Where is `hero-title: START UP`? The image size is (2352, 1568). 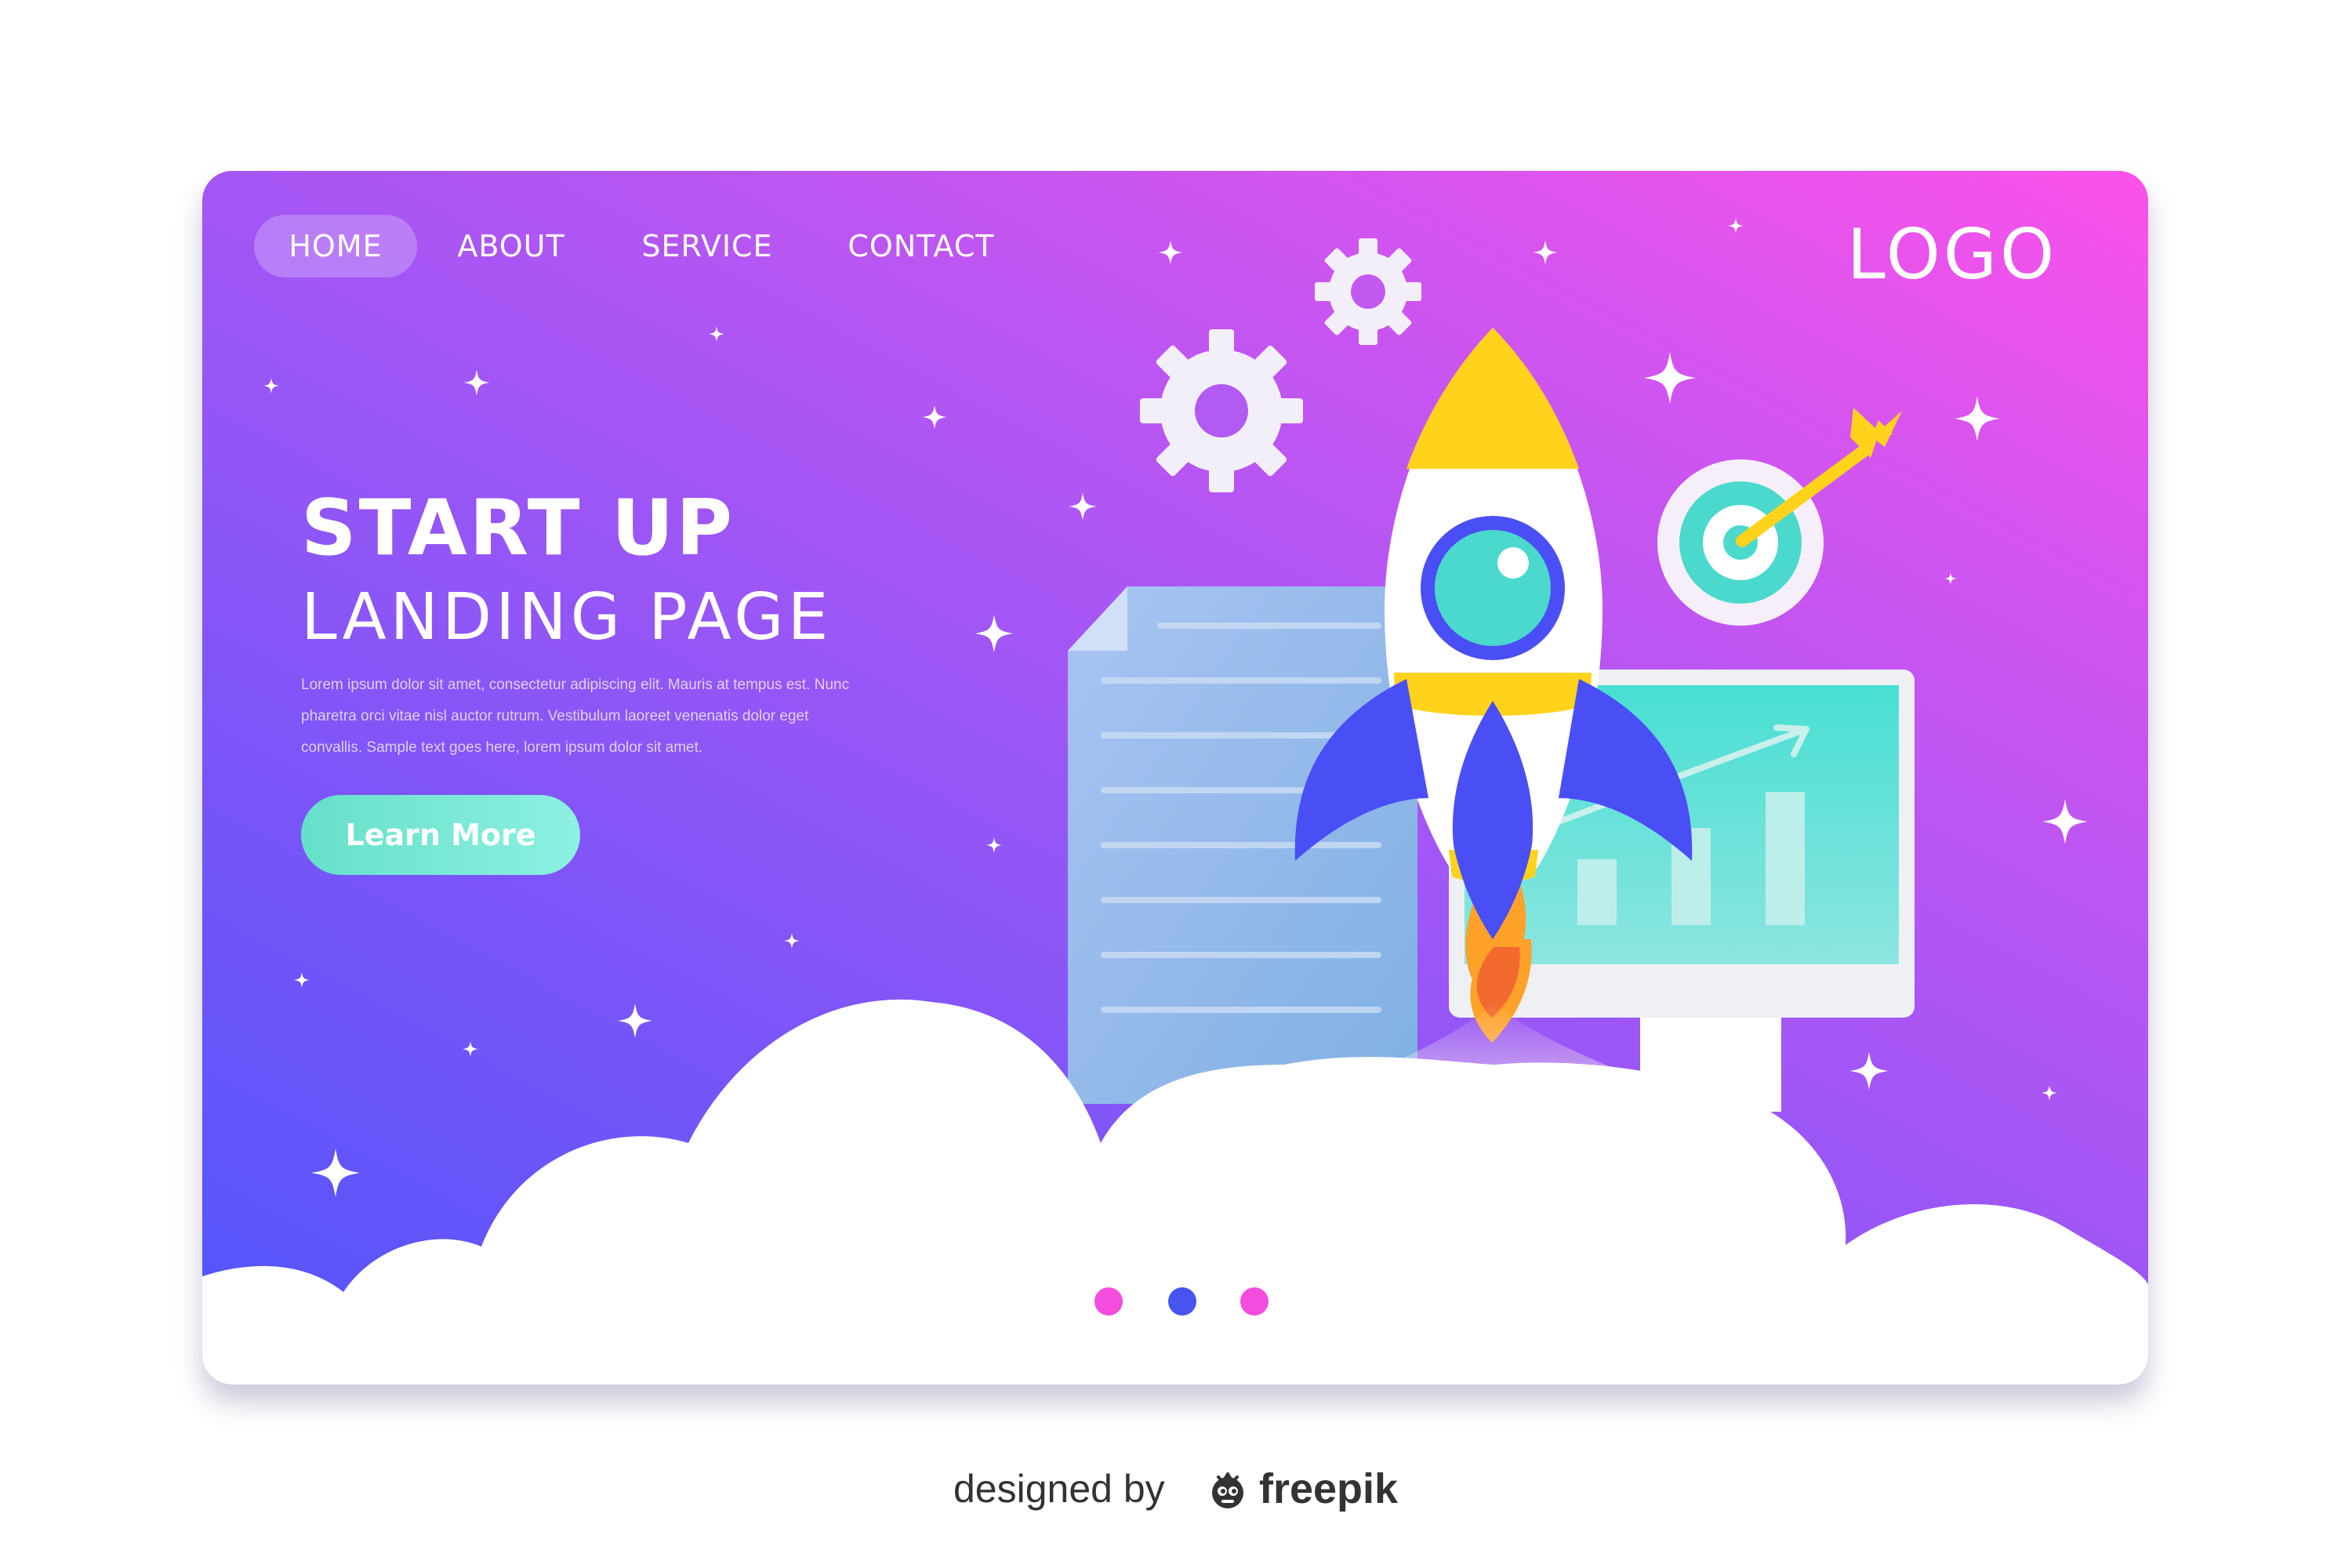 hero-title: START UP is located at coordinates (518, 528).